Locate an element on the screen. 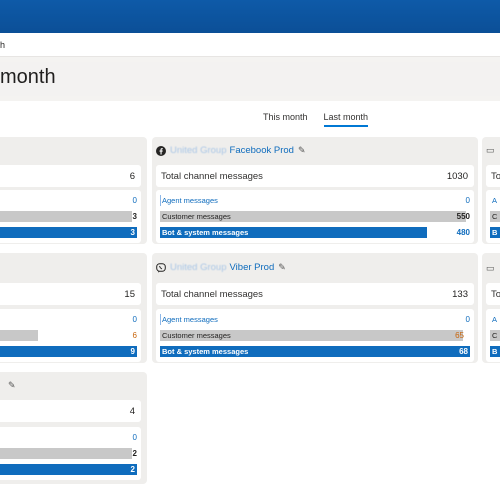  bot-row: 2 is located at coordinates (68, 469).